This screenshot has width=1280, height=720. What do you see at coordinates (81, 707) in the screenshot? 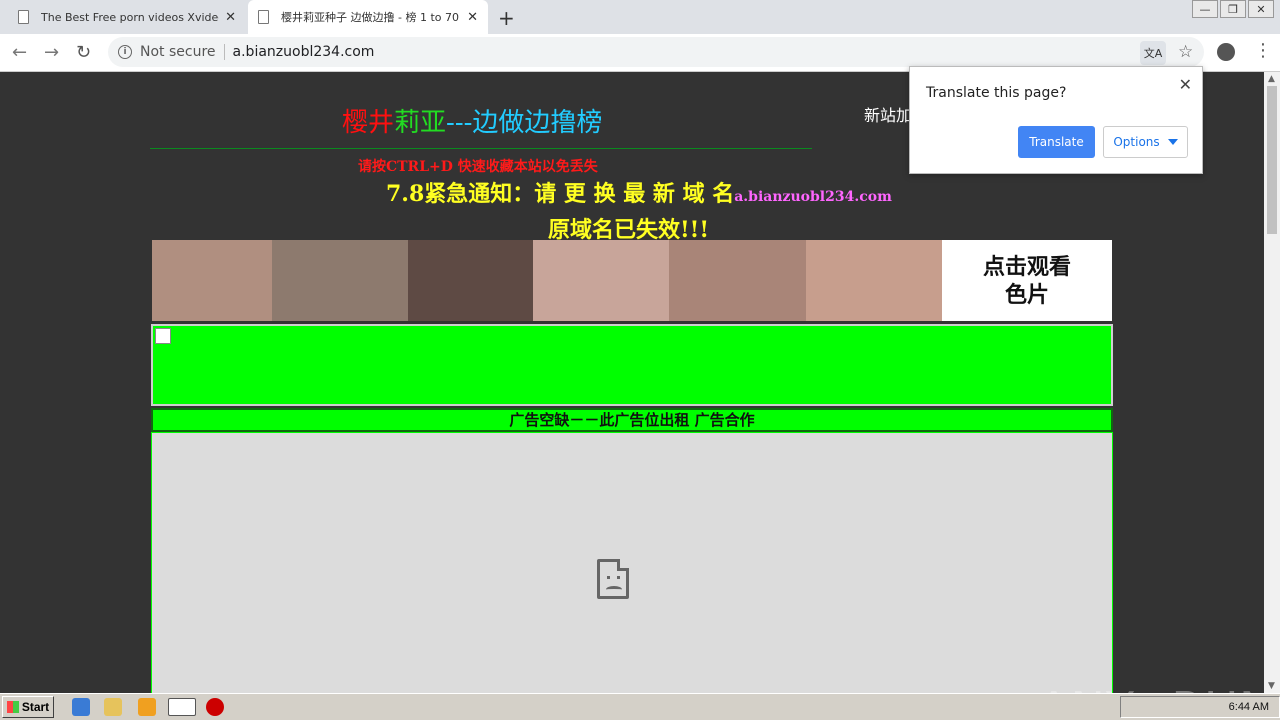
I see `ie-icon` at bounding box center [81, 707].